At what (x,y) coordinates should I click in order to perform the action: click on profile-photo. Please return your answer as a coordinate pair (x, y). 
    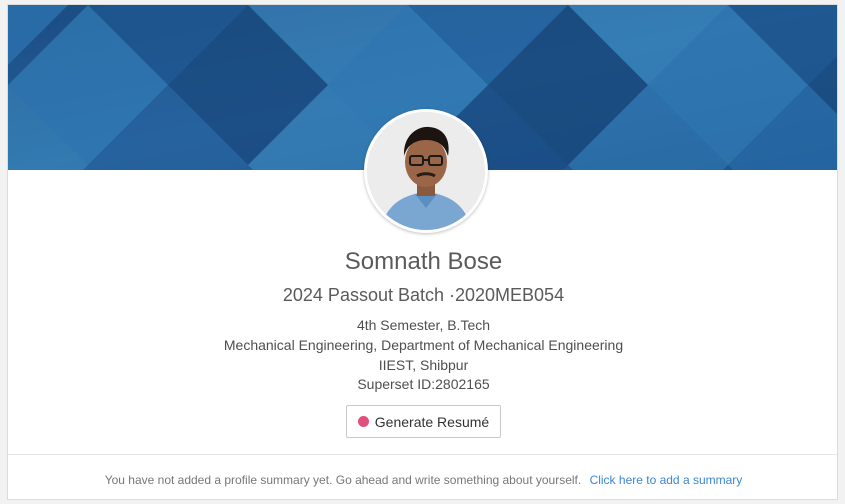
    Looking at the image, I should click on (426, 171).